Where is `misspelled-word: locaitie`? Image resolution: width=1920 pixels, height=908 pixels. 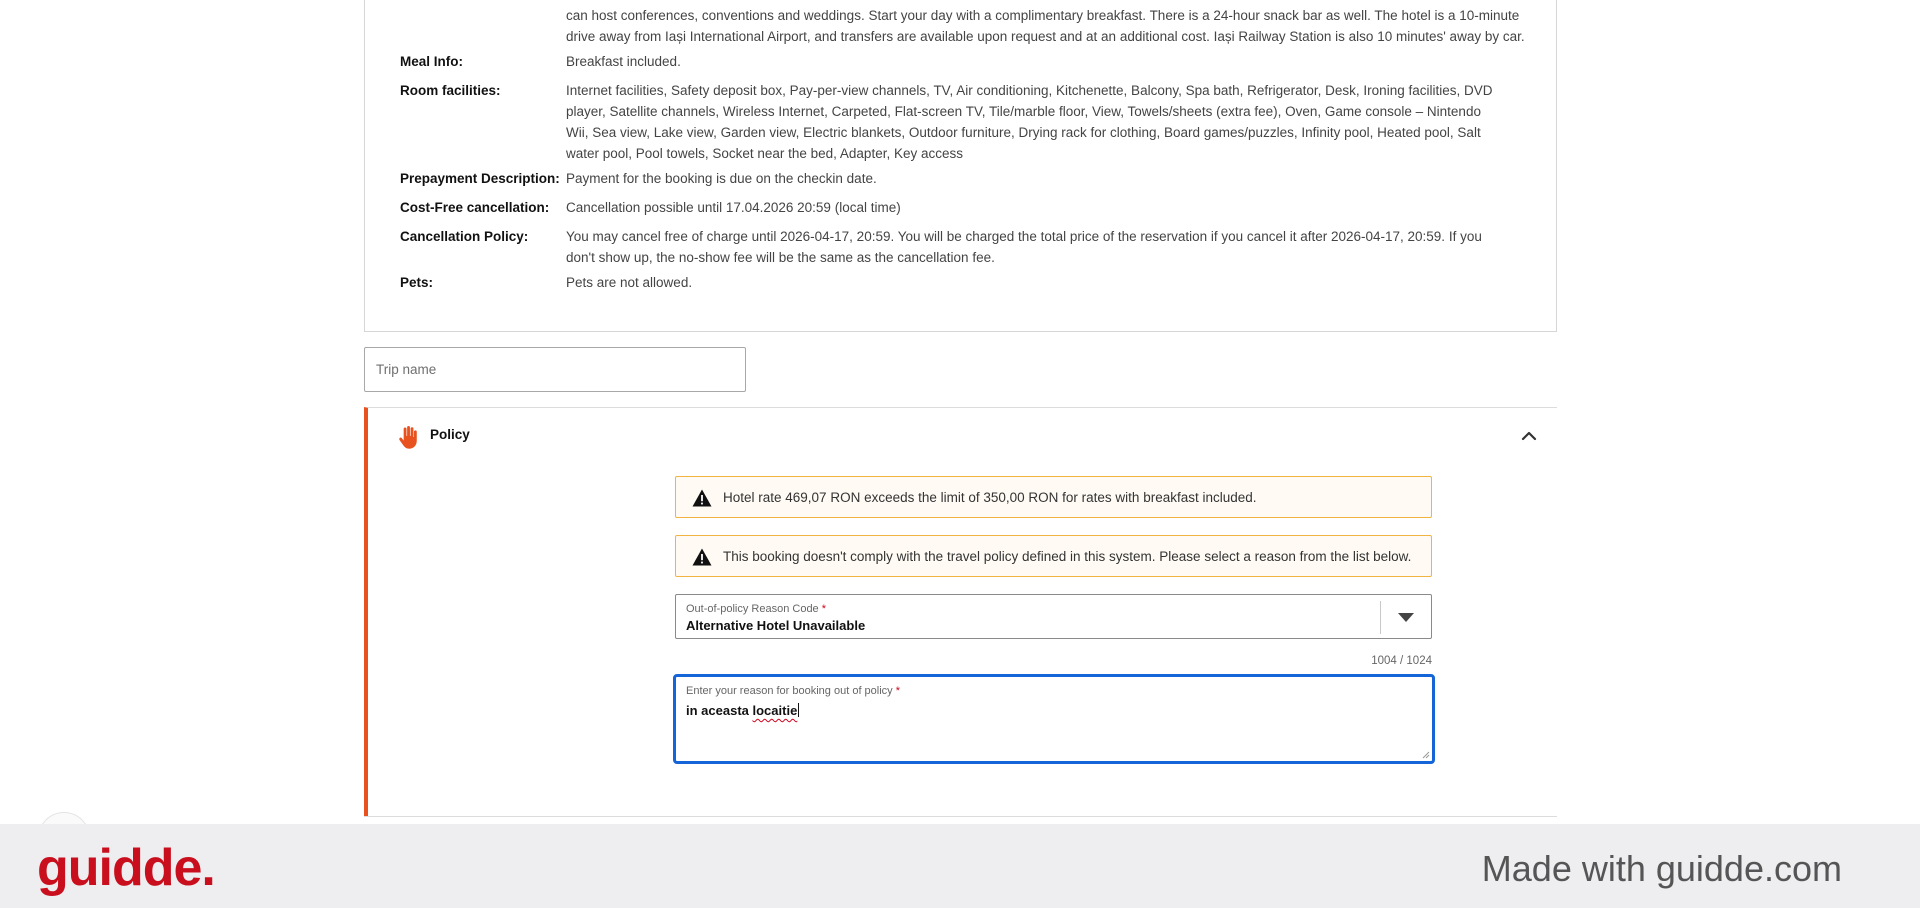 misspelled-word: locaitie is located at coordinates (775, 710).